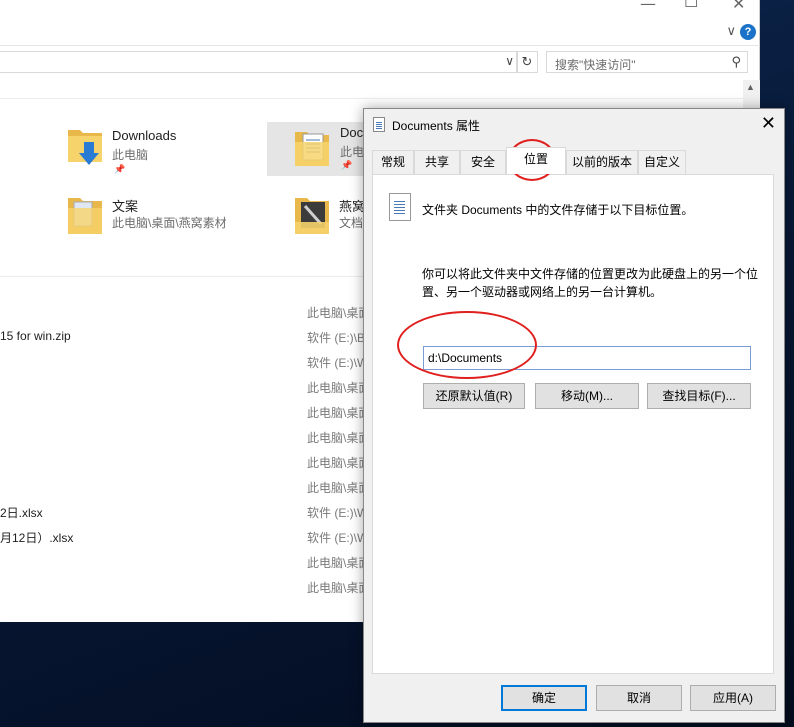  What do you see at coordinates (333, 216) in the screenshot?
I see `quick-access-item-yanwo: 燕窝 文档` at bounding box center [333, 216].